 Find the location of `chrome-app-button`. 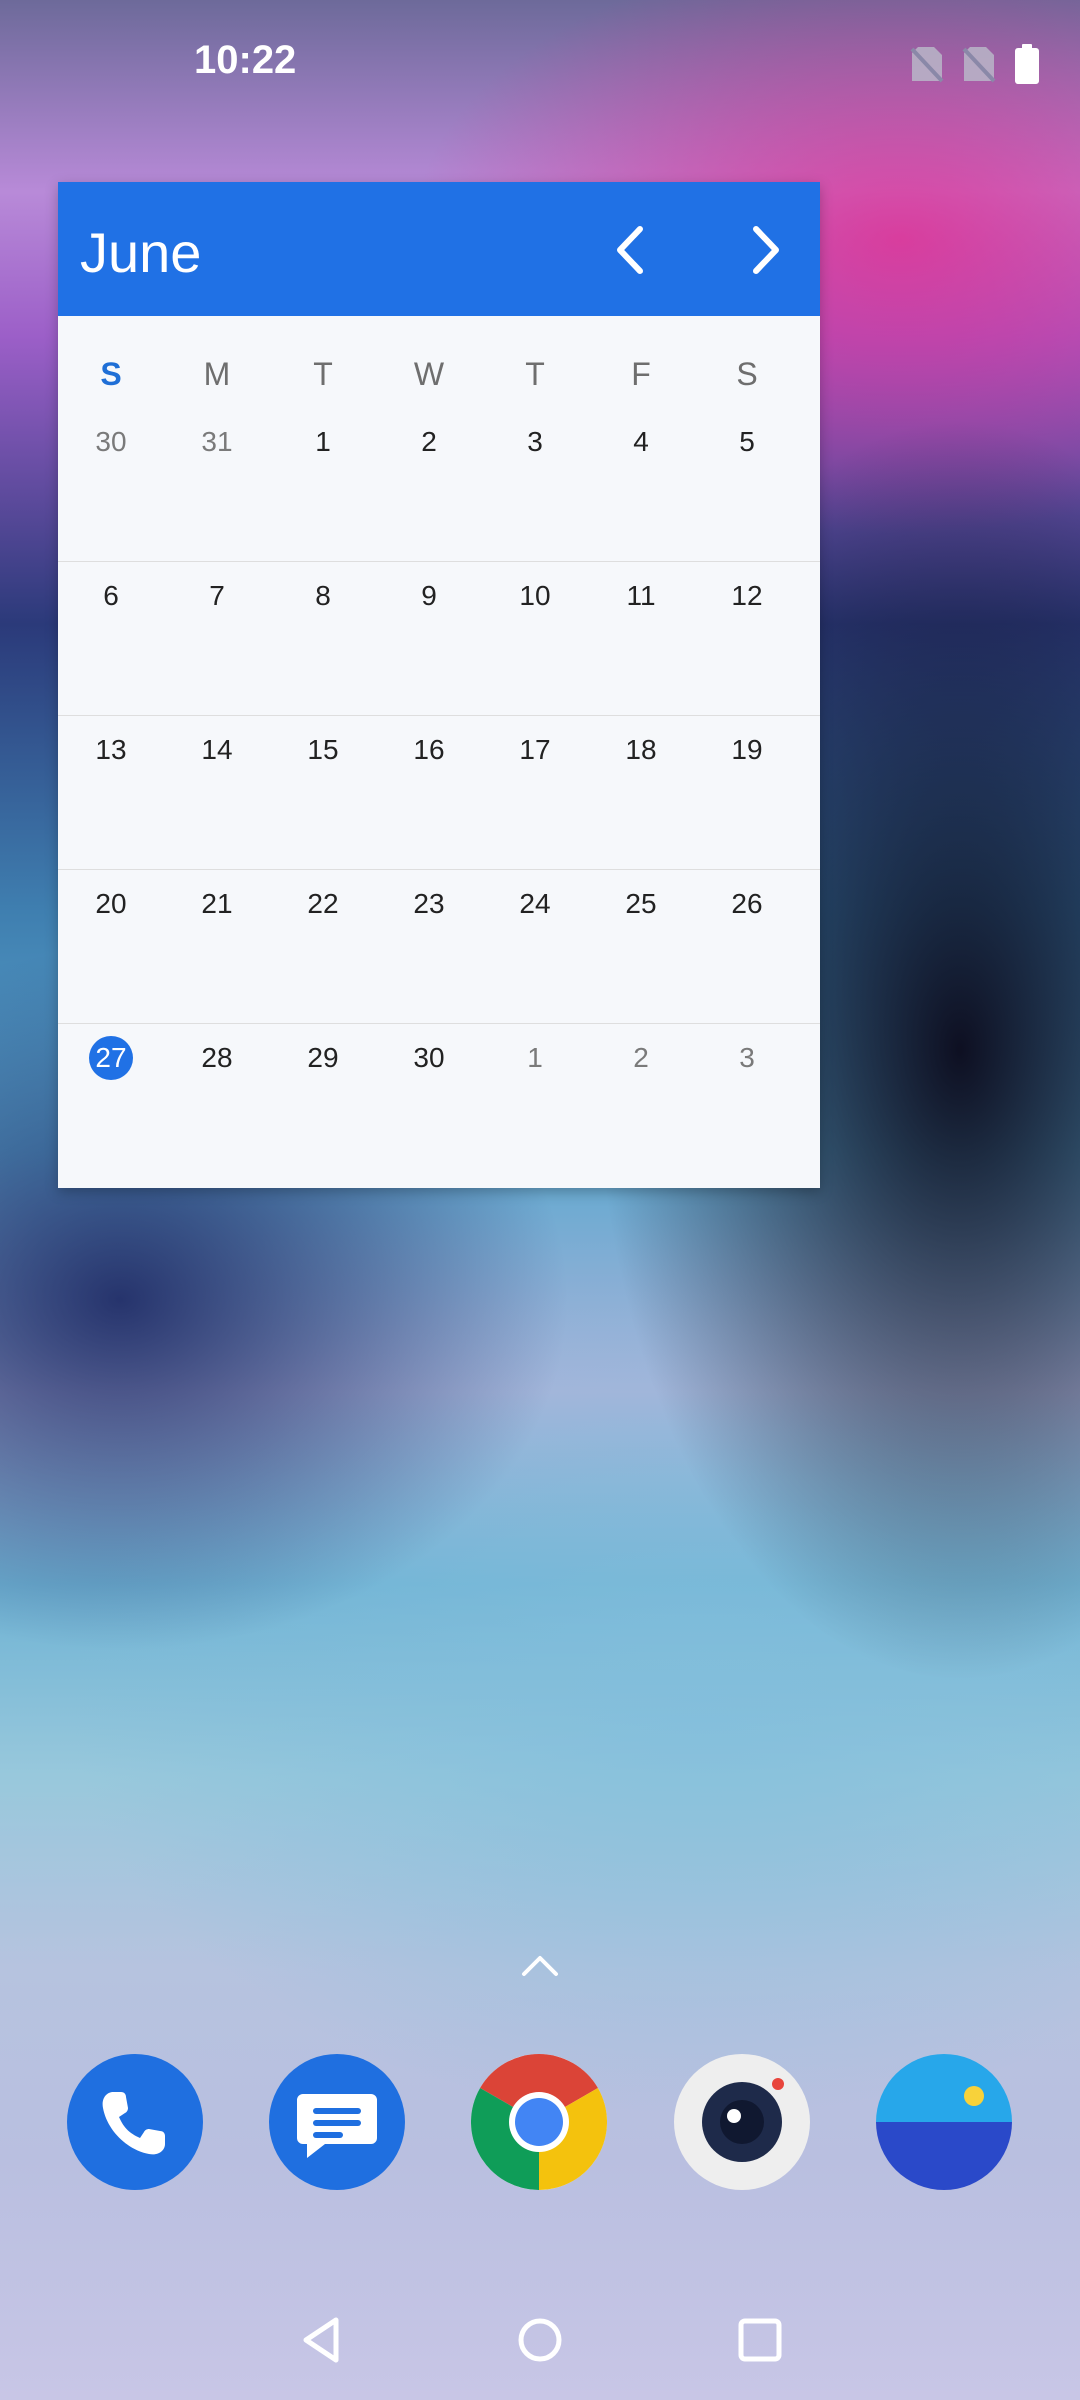

chrome-app-button is located at coordinates (539, 2122).